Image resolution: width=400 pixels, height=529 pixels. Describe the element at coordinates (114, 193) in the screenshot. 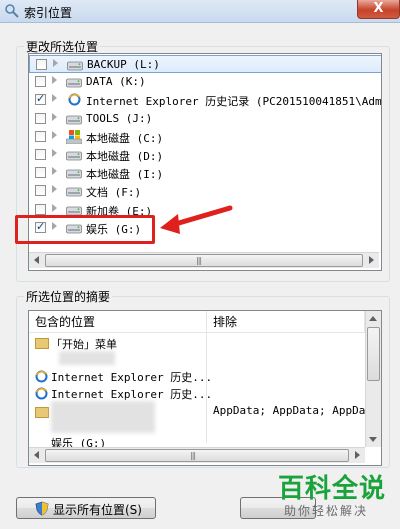

I see `tree-item-label: 文档 (F:)` at that location.